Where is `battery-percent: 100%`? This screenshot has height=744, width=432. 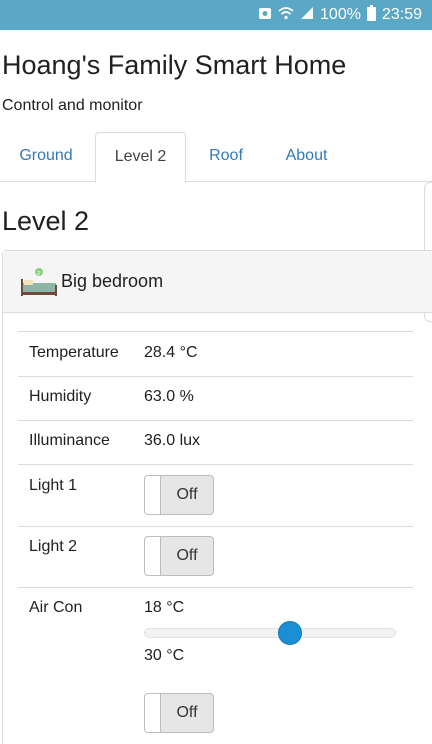
battery-percent: 100% is located at coordinates (340, 14).